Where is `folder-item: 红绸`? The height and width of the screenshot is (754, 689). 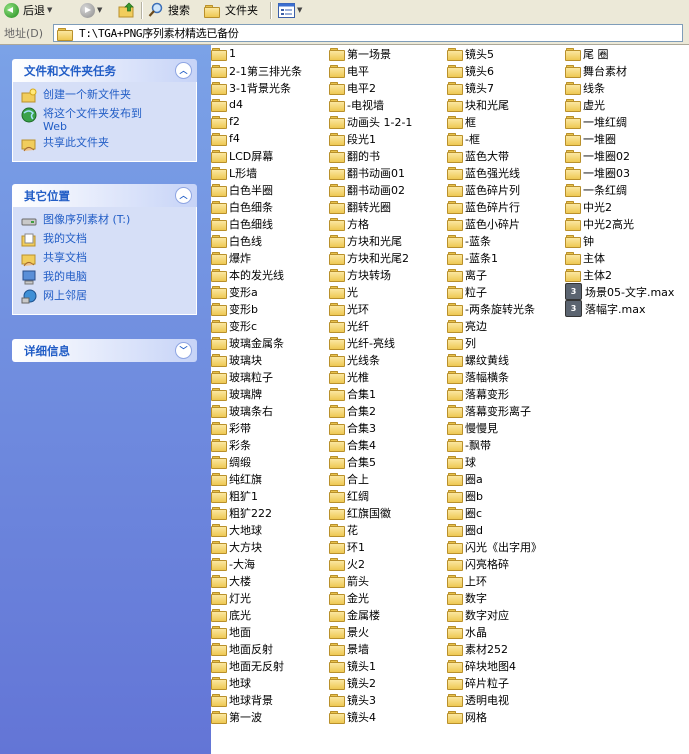
folder-item: 红绸 is located at coordinates (388, 495).